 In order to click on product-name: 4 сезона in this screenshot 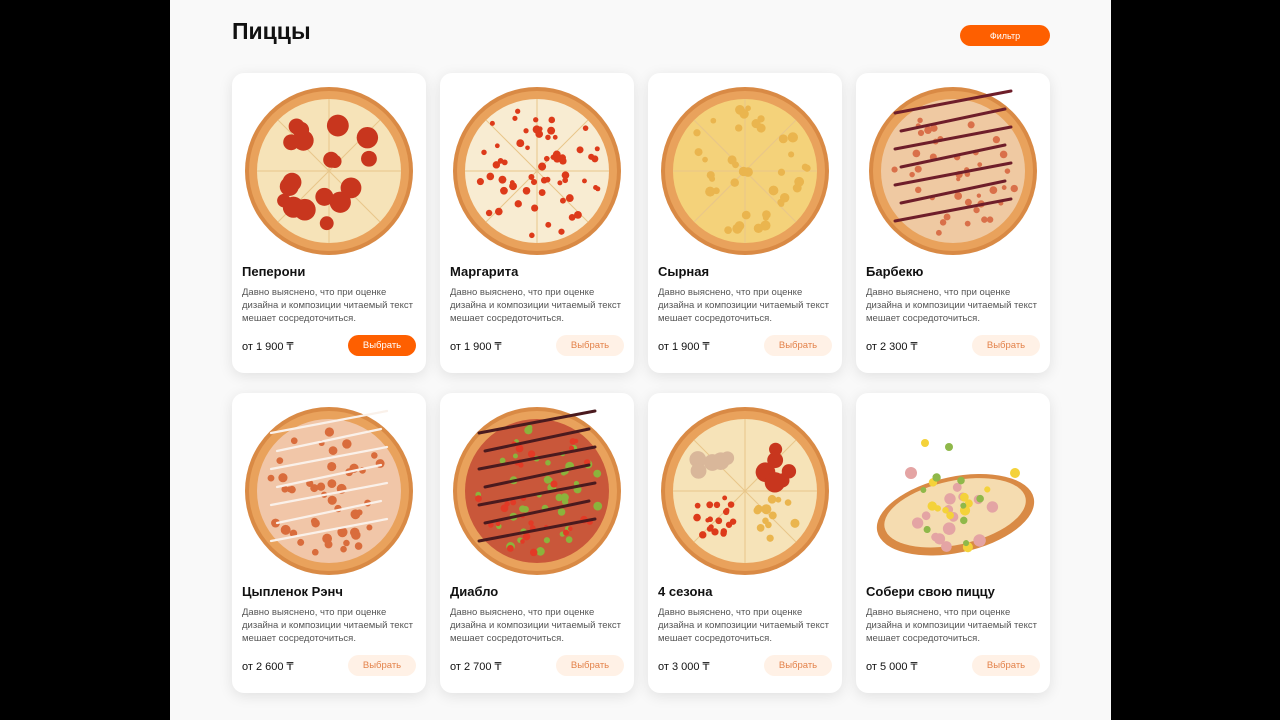, I will do `click(685, 591)`.